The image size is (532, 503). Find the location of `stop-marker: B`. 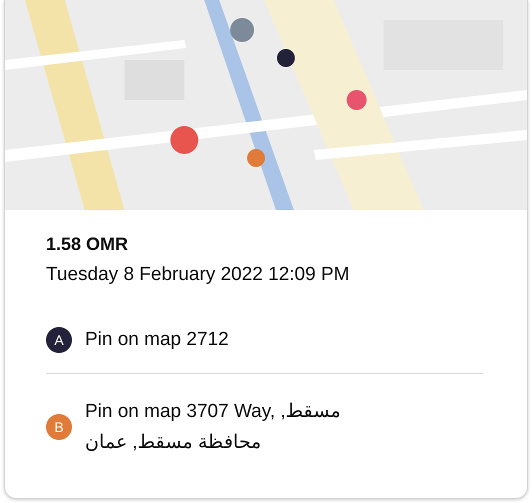

stop-marker: B is located at coordinates (59, 427).